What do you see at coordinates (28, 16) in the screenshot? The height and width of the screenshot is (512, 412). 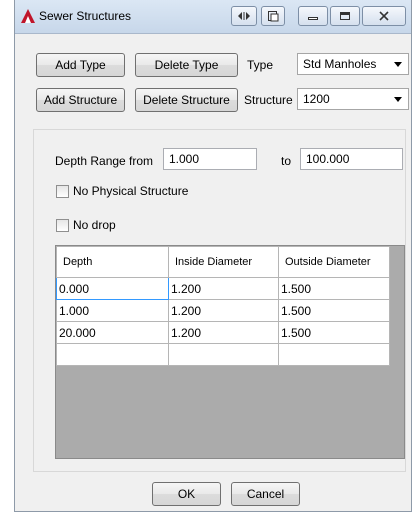 I see `autocad-logo-icon` at bounding box center [28, 16].